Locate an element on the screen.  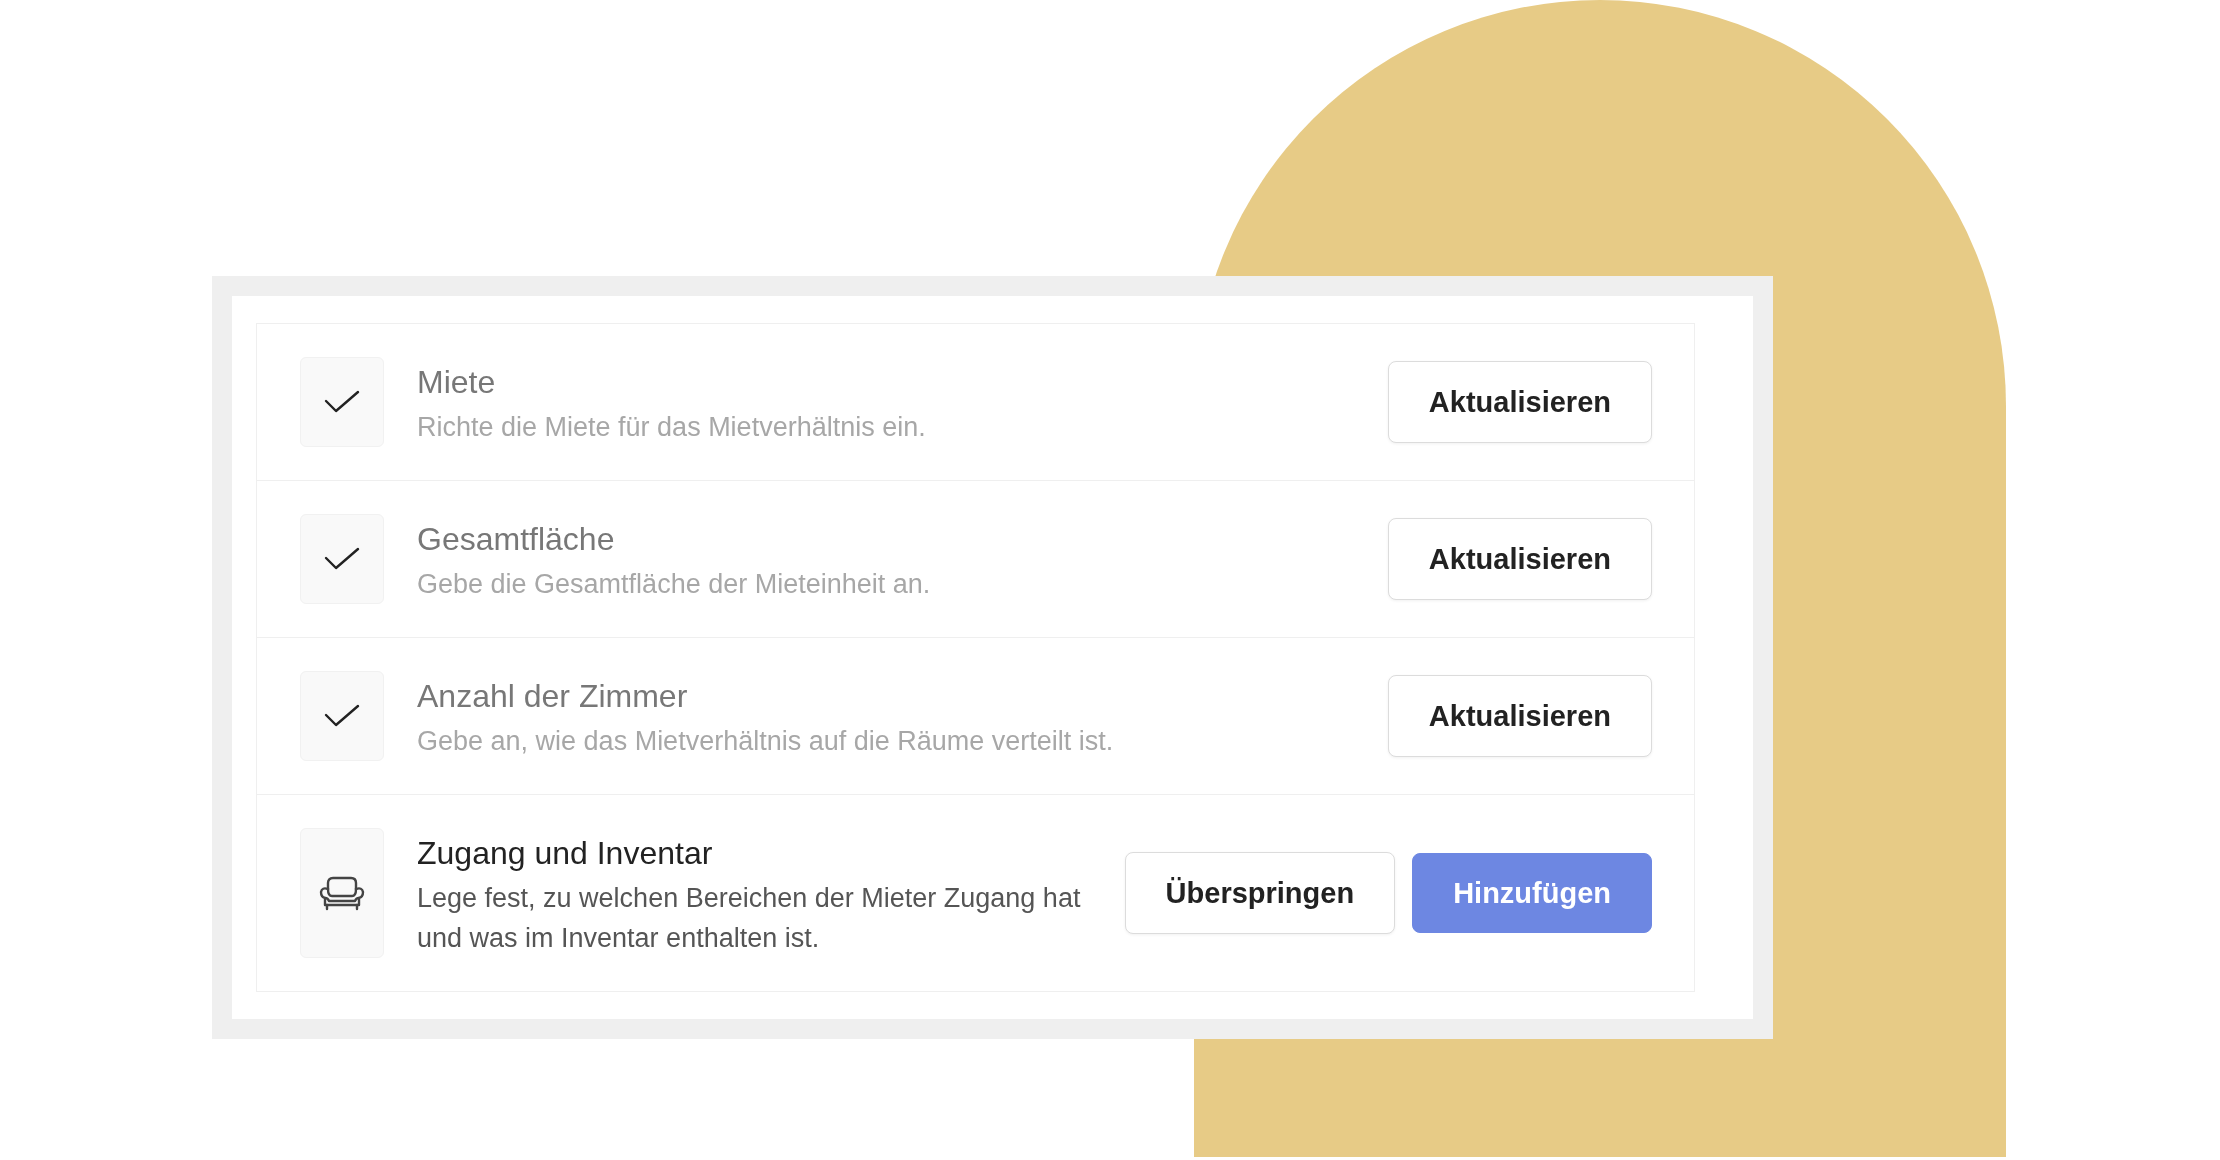
task-title: Anzahl der Zimmer is located at coordinates (552, 696).